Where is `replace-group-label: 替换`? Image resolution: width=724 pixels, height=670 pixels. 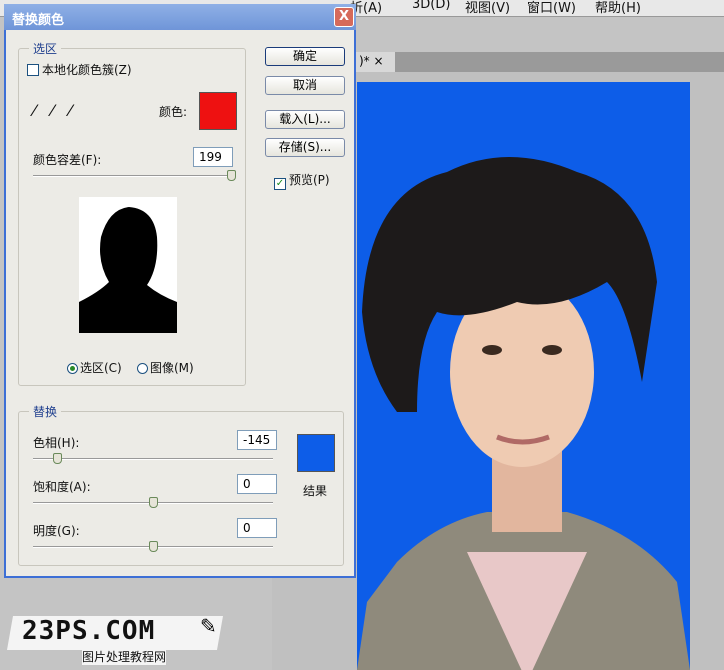
replace-group-label: 替换 is located at coordinates (45, 411).